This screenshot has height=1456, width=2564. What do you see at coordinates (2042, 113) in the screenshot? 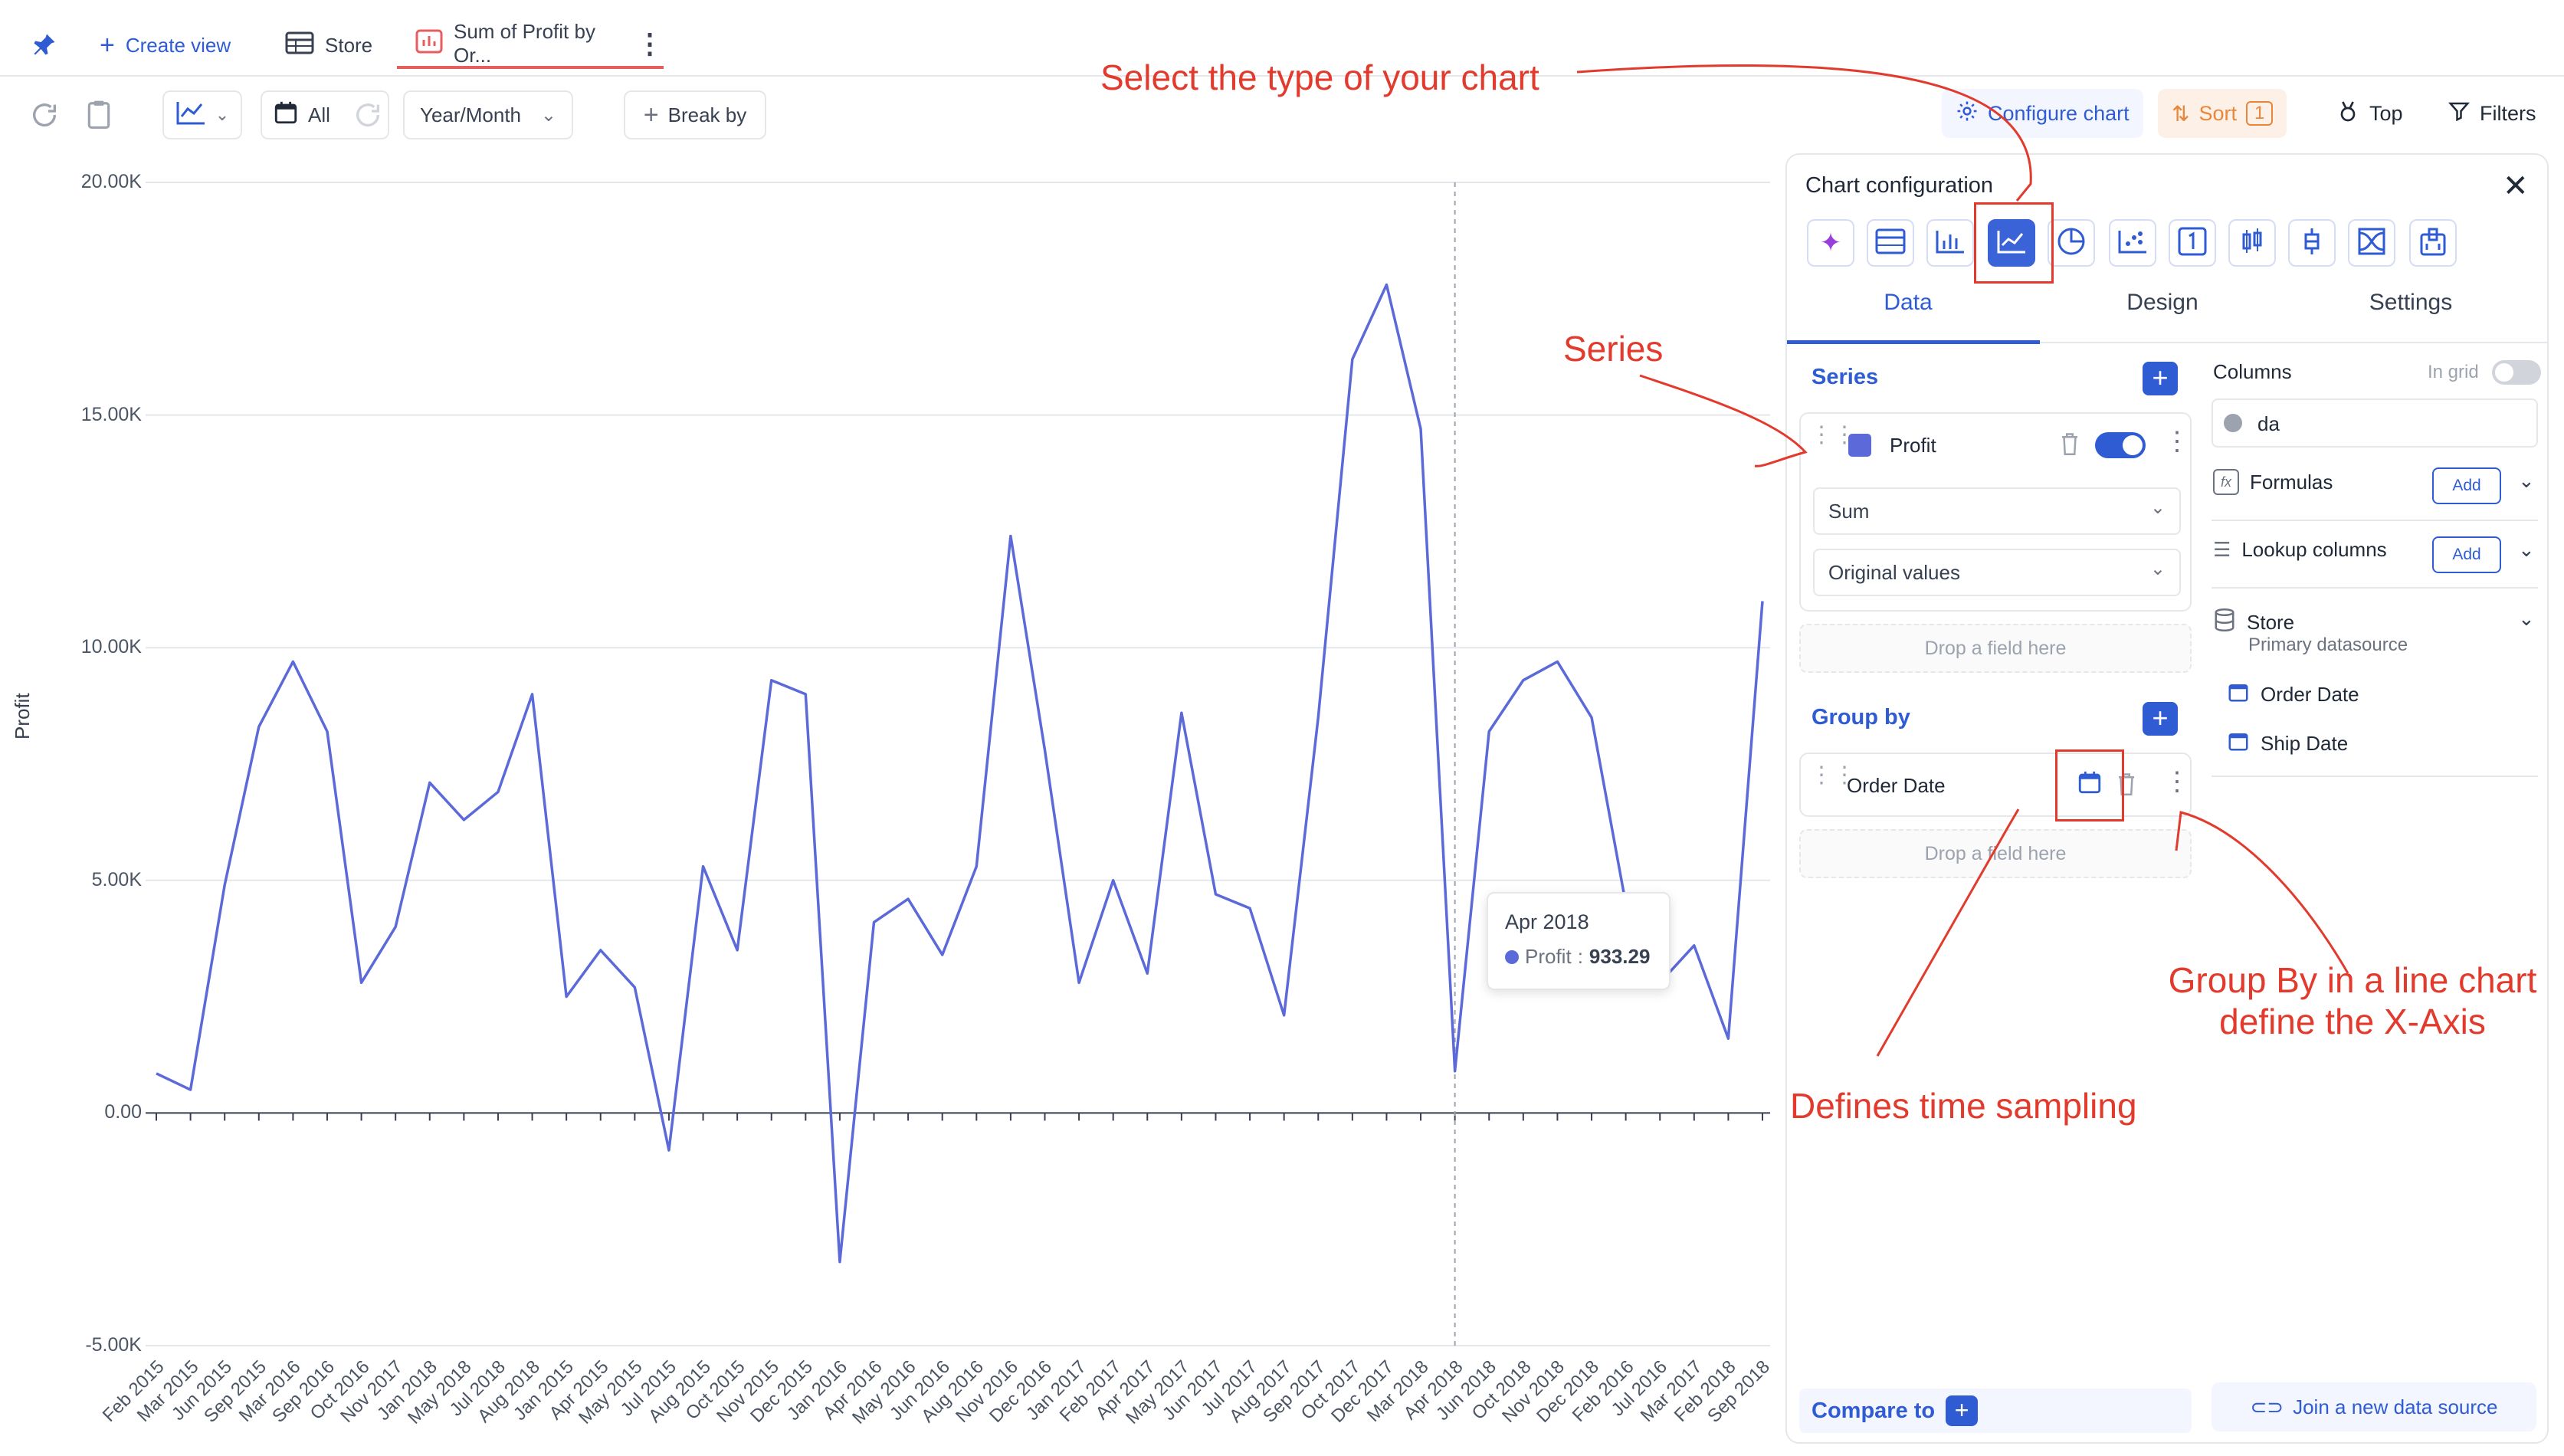
I see `configure-chart-button: Configure chart` at bounding box center [2042, 113].